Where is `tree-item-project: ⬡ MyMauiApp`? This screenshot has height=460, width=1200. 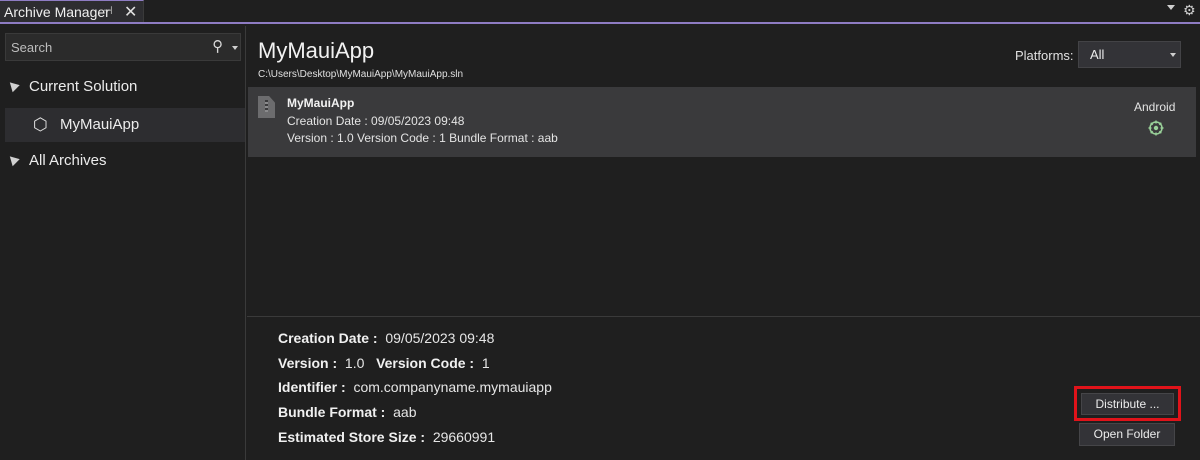 tree-item-project: ⬡ MyMauiApp is located at coordinates (125, 125).